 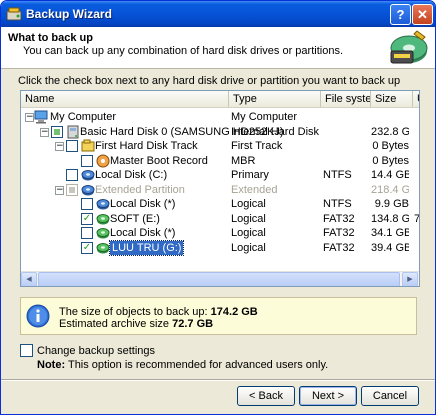 I want to click on scroll-left-icon: ◀, so click(x=29, y=279).